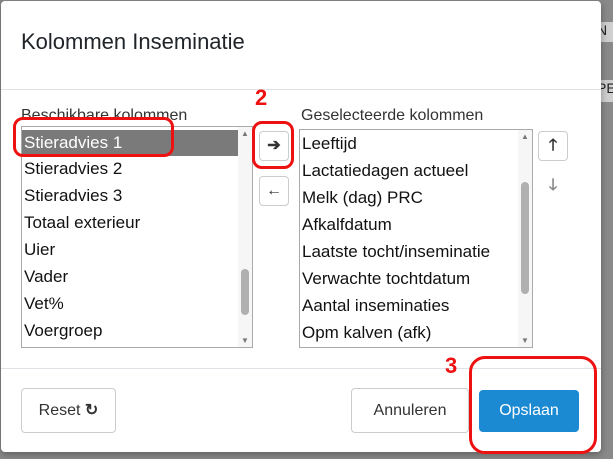  I want to click on arrow-up-icon: 🡑, so click(553, 145).